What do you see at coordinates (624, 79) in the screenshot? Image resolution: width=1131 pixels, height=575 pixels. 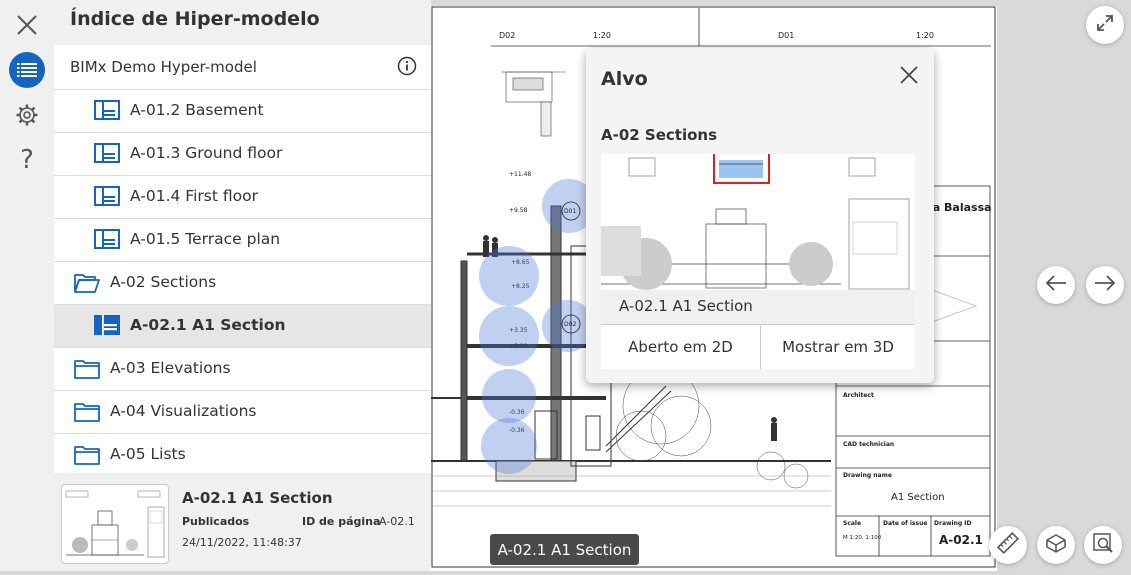 I see `popup-title: Alvo` at bounding box center [624, 79].